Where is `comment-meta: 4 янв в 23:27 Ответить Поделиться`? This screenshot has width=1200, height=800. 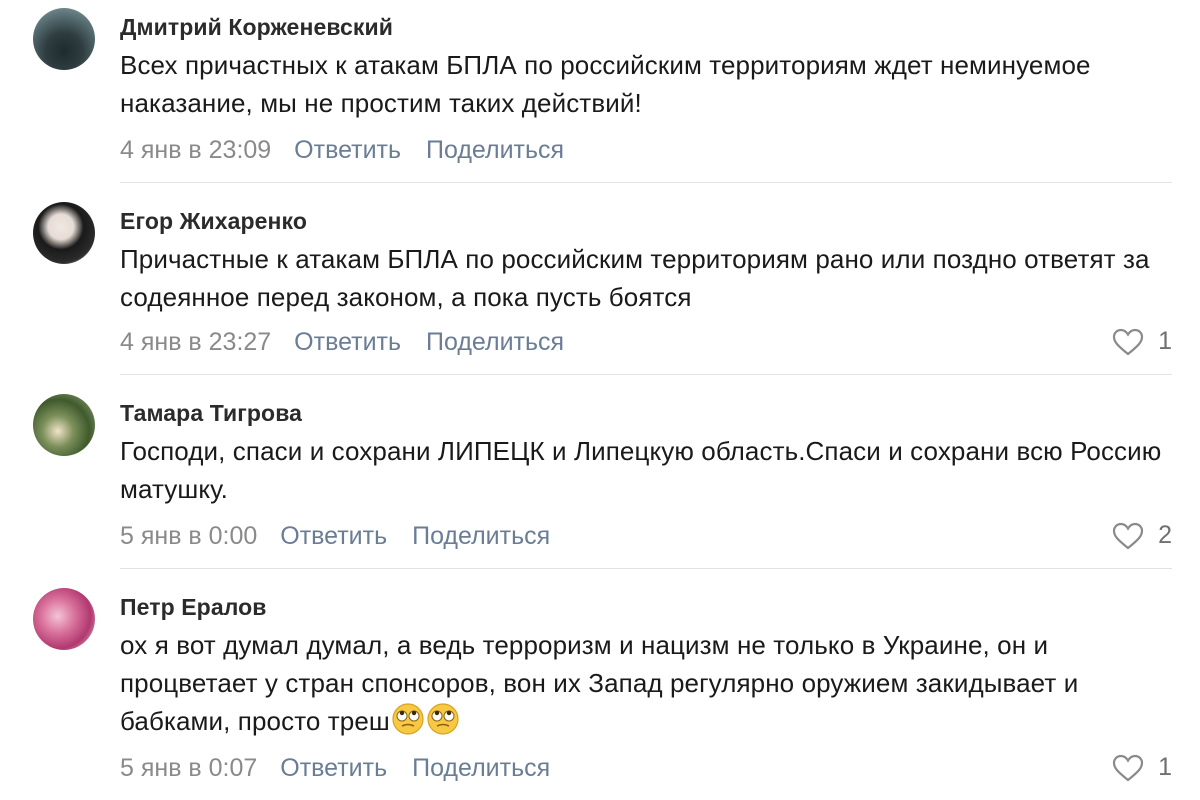 comment-meta: 4 янв в 23:27 Ответить Поделиться is located at coordinates (351, 342).